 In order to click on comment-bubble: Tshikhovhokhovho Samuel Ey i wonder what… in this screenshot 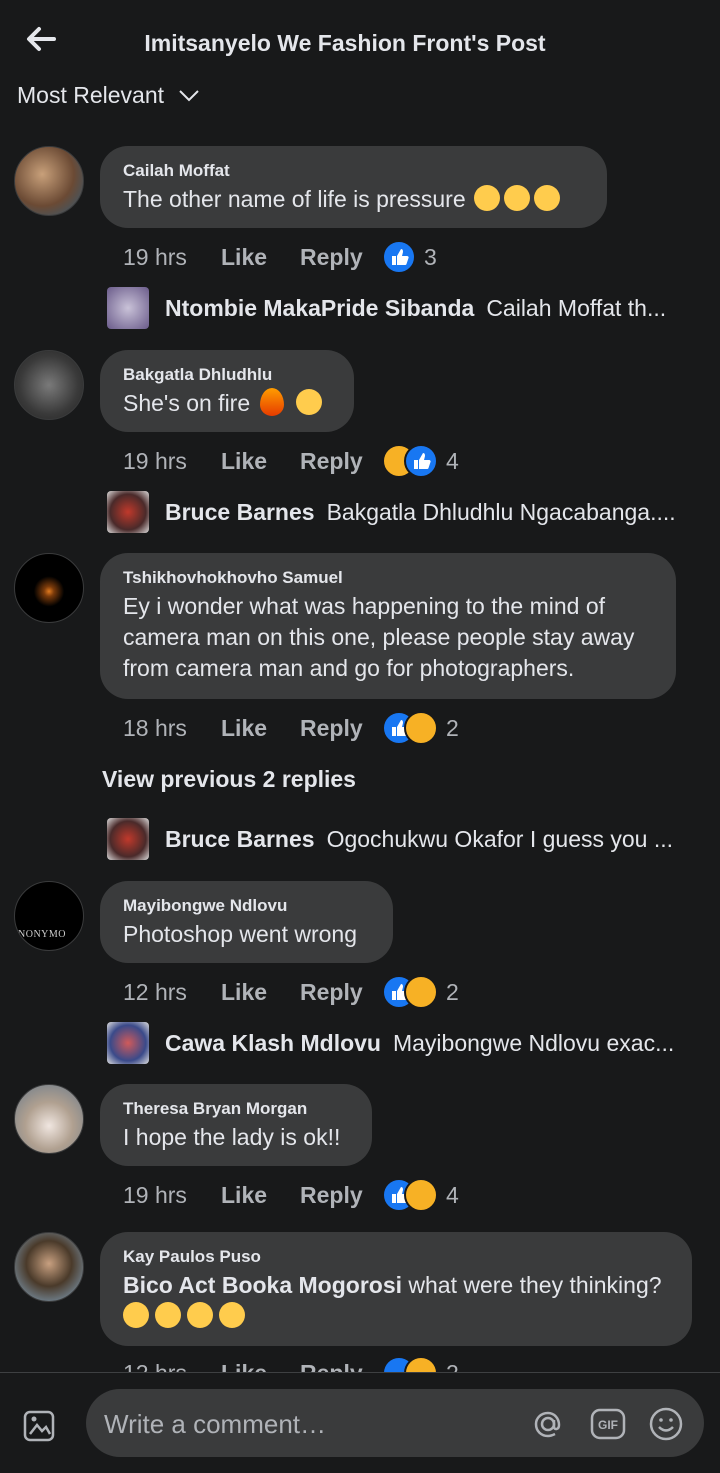, I will do `click(388, 626)`.